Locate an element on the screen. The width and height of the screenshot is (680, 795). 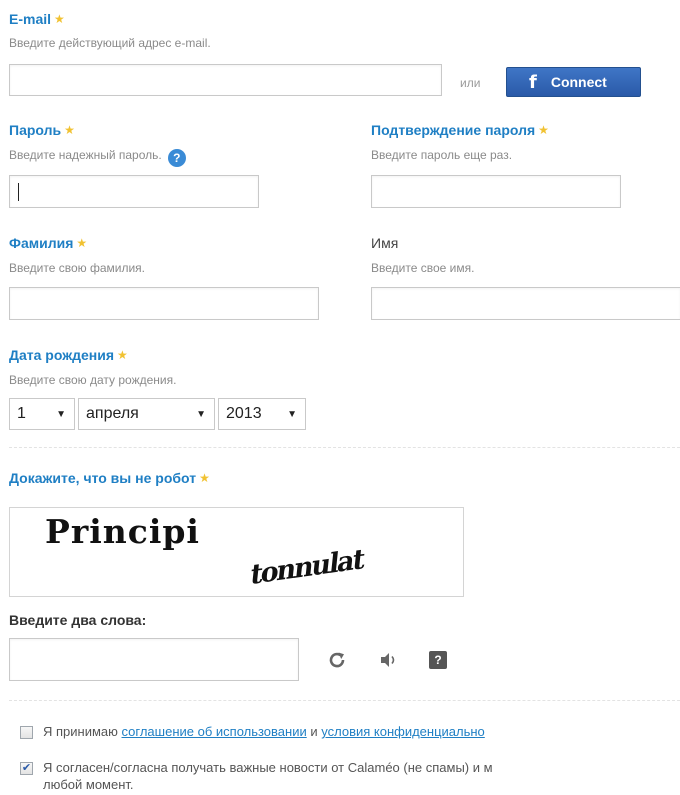
password-hint: Введите надежный пароль.? is located at coordinates (97, 157).